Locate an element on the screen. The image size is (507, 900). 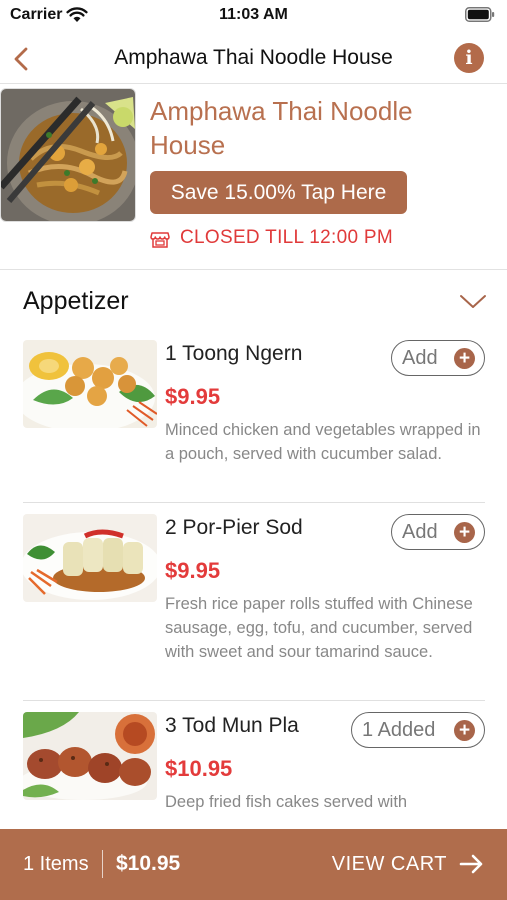
item-name: 1 Toong Ngern is located at coordinates (234, 353).